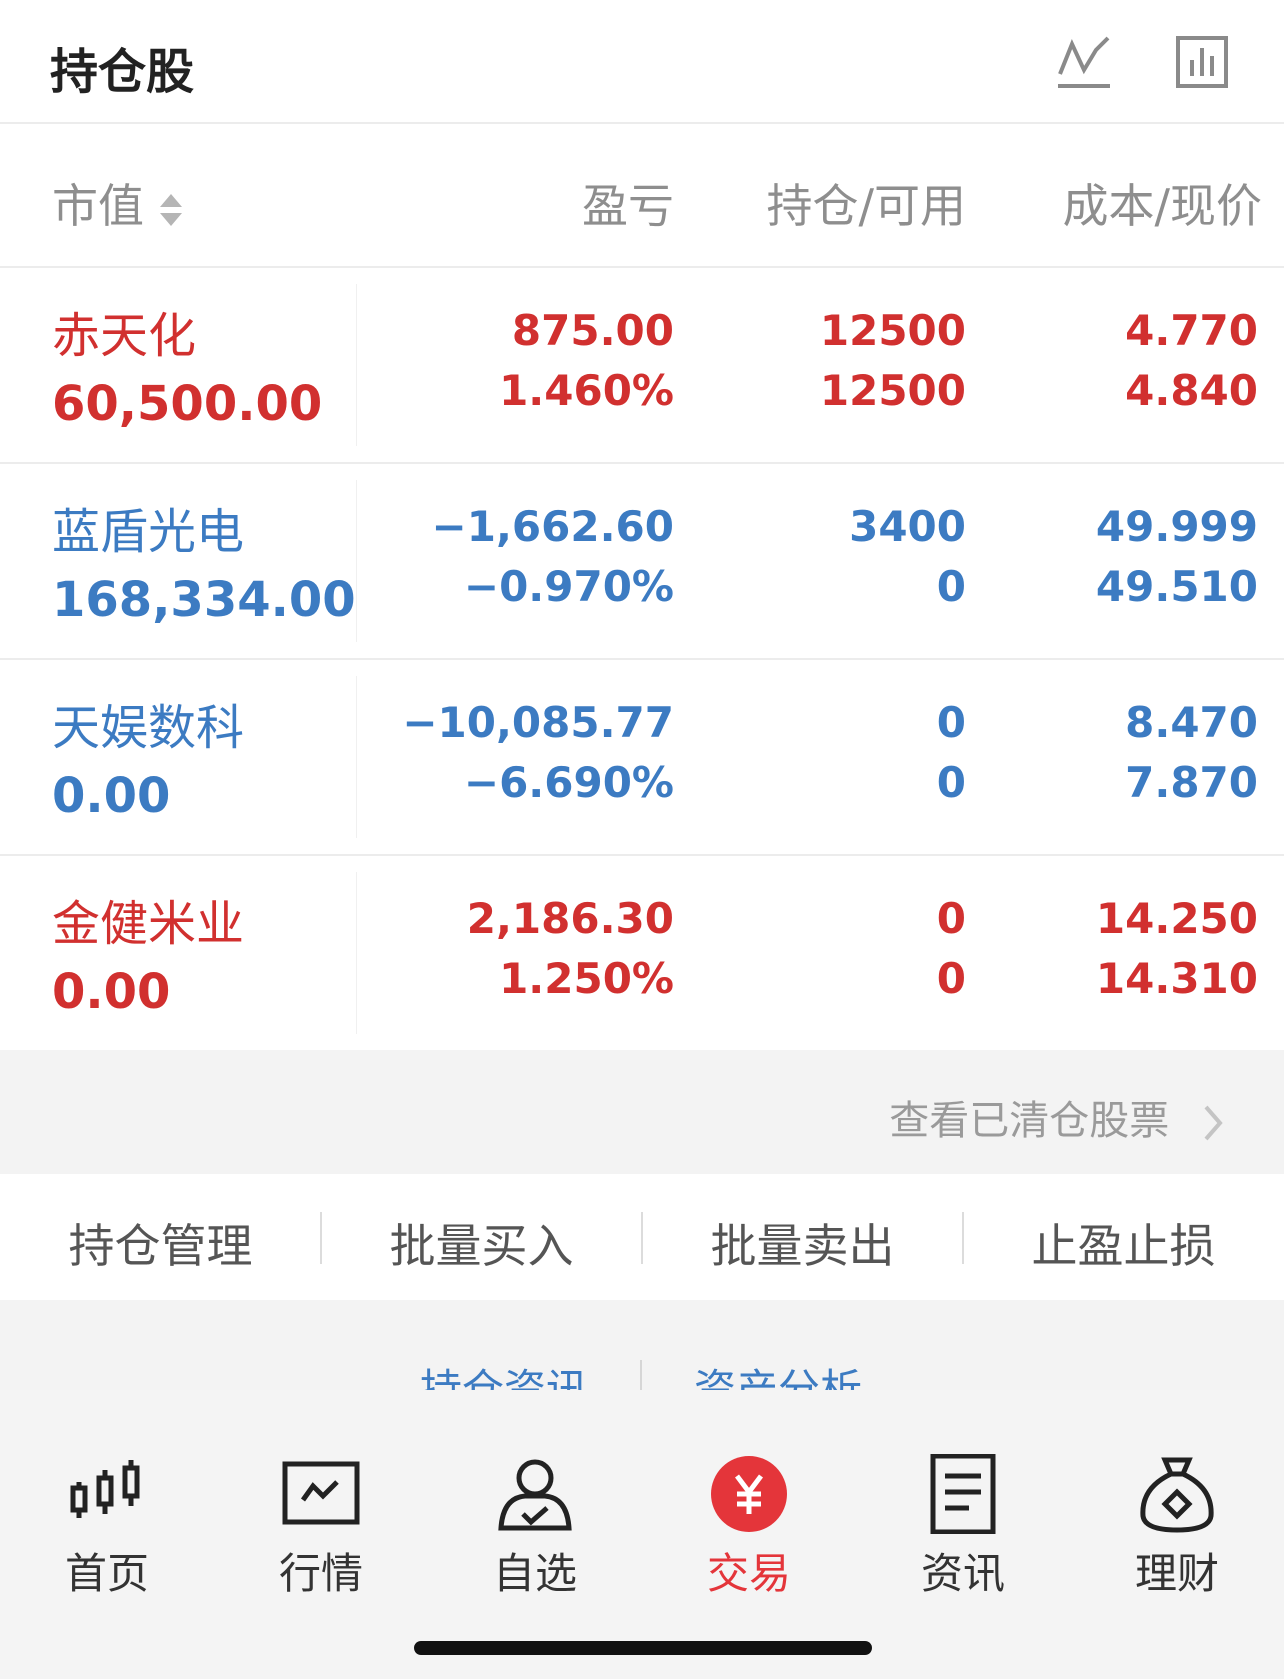 This screenshot has height=1679, width=1284. I want to click on trend-chart-icon, so click(1084, 62).